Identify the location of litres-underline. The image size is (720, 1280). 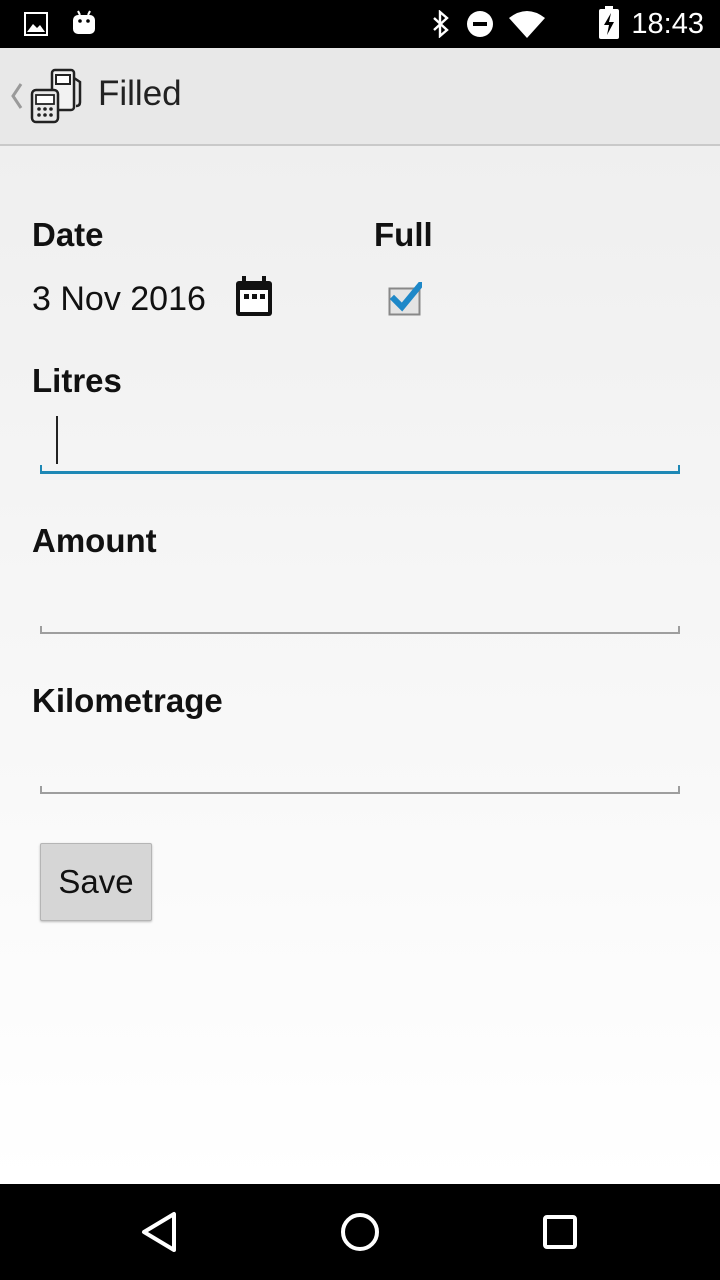
(360, 472).